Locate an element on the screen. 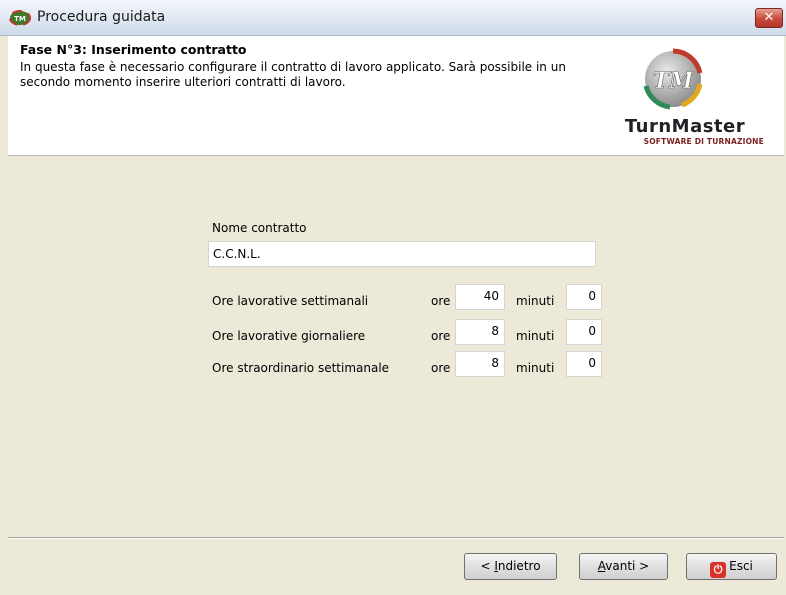  logo-tagline: SOFTWARE DI TURNAZIONE is located at coordinates (703, 141).